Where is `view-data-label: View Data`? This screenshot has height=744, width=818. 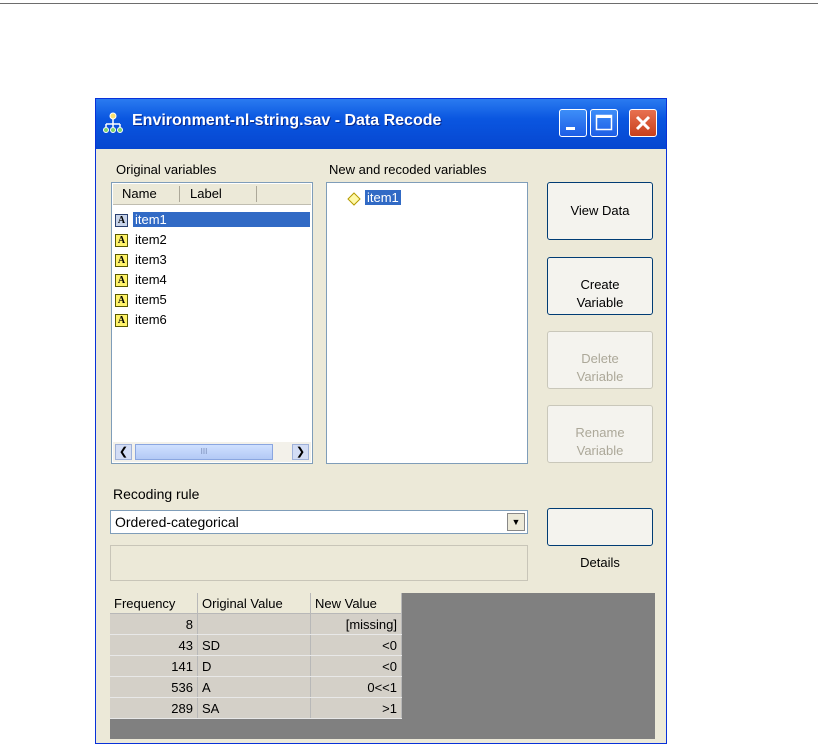 view-data-label: View Data is located at coordinates (600, 210).